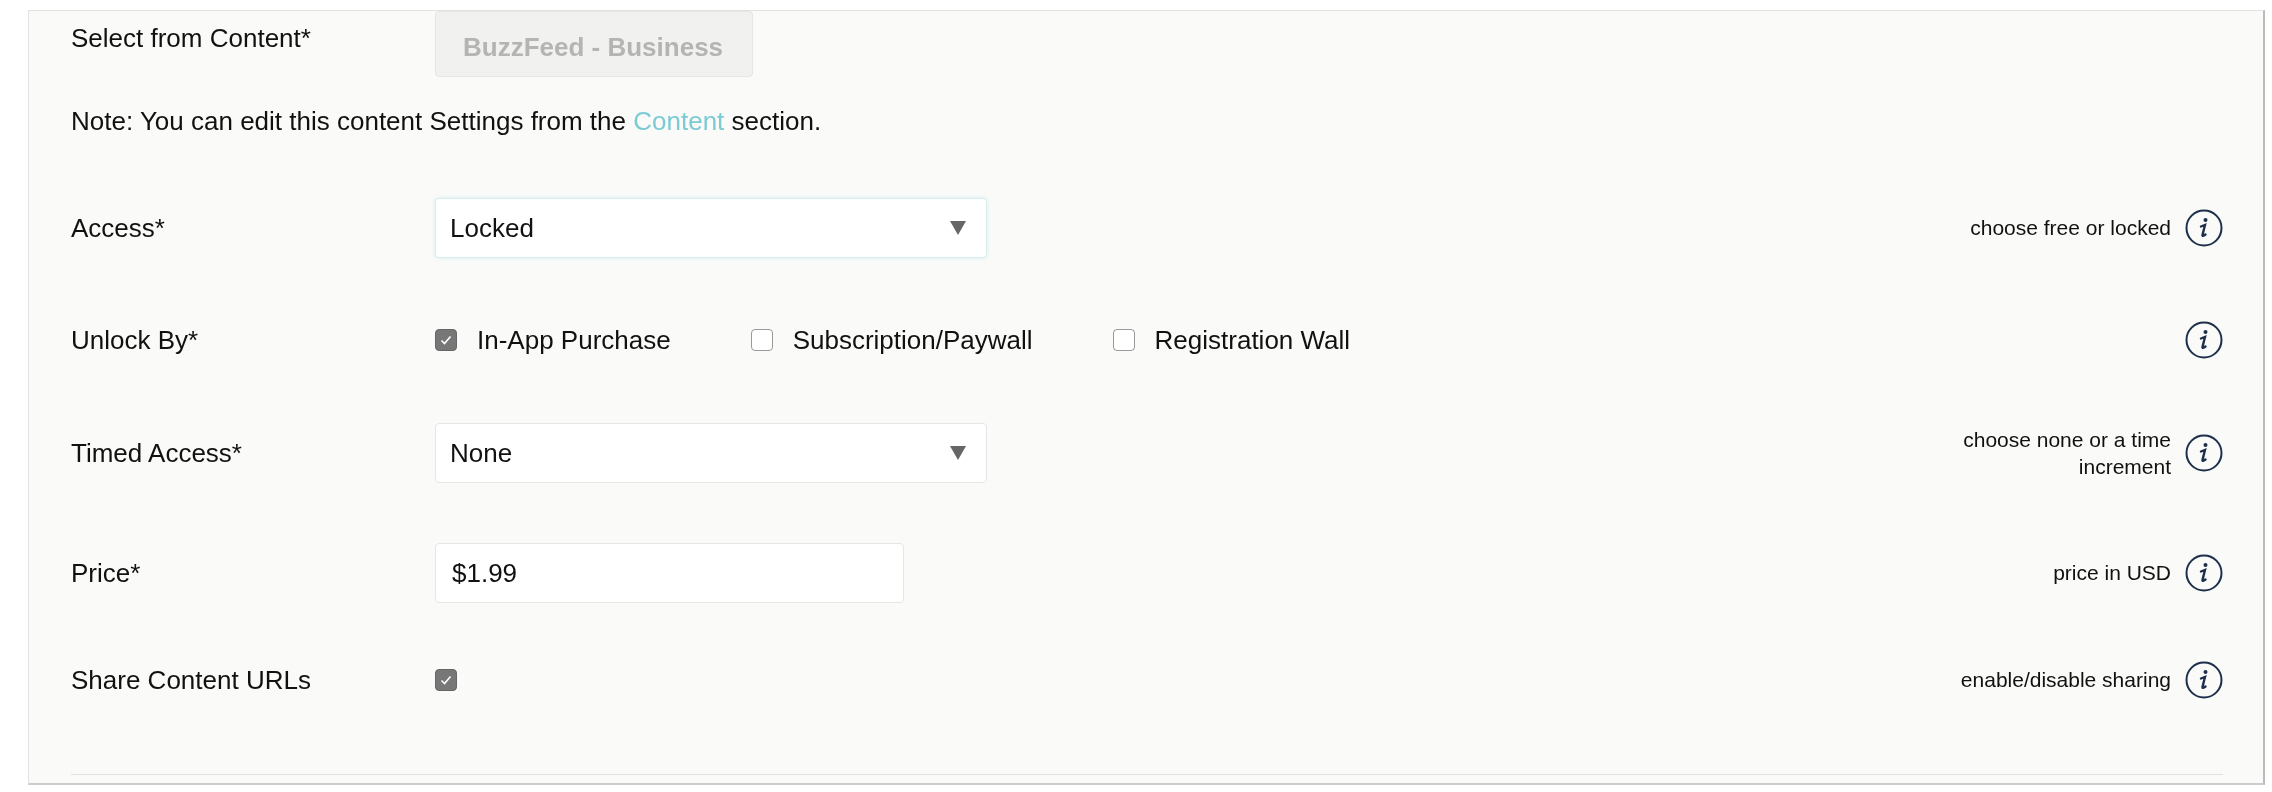 This screenshot has height=792, width=2272. What do you see at coordinates (2065, 680) in the screenshot?
I see `help-text: enable/disable sharing` at bounding box center [2065, 680].